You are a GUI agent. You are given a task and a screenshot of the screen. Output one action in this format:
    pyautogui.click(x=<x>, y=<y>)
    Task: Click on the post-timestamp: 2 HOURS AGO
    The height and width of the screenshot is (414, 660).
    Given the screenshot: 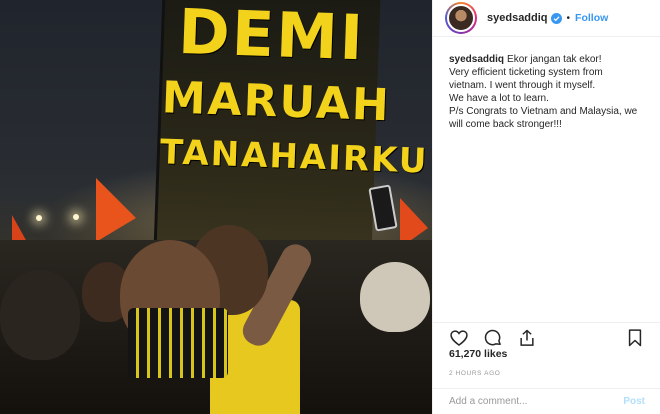 What is the action you would take?
    pyautogui.click(x=474, y=373)
    